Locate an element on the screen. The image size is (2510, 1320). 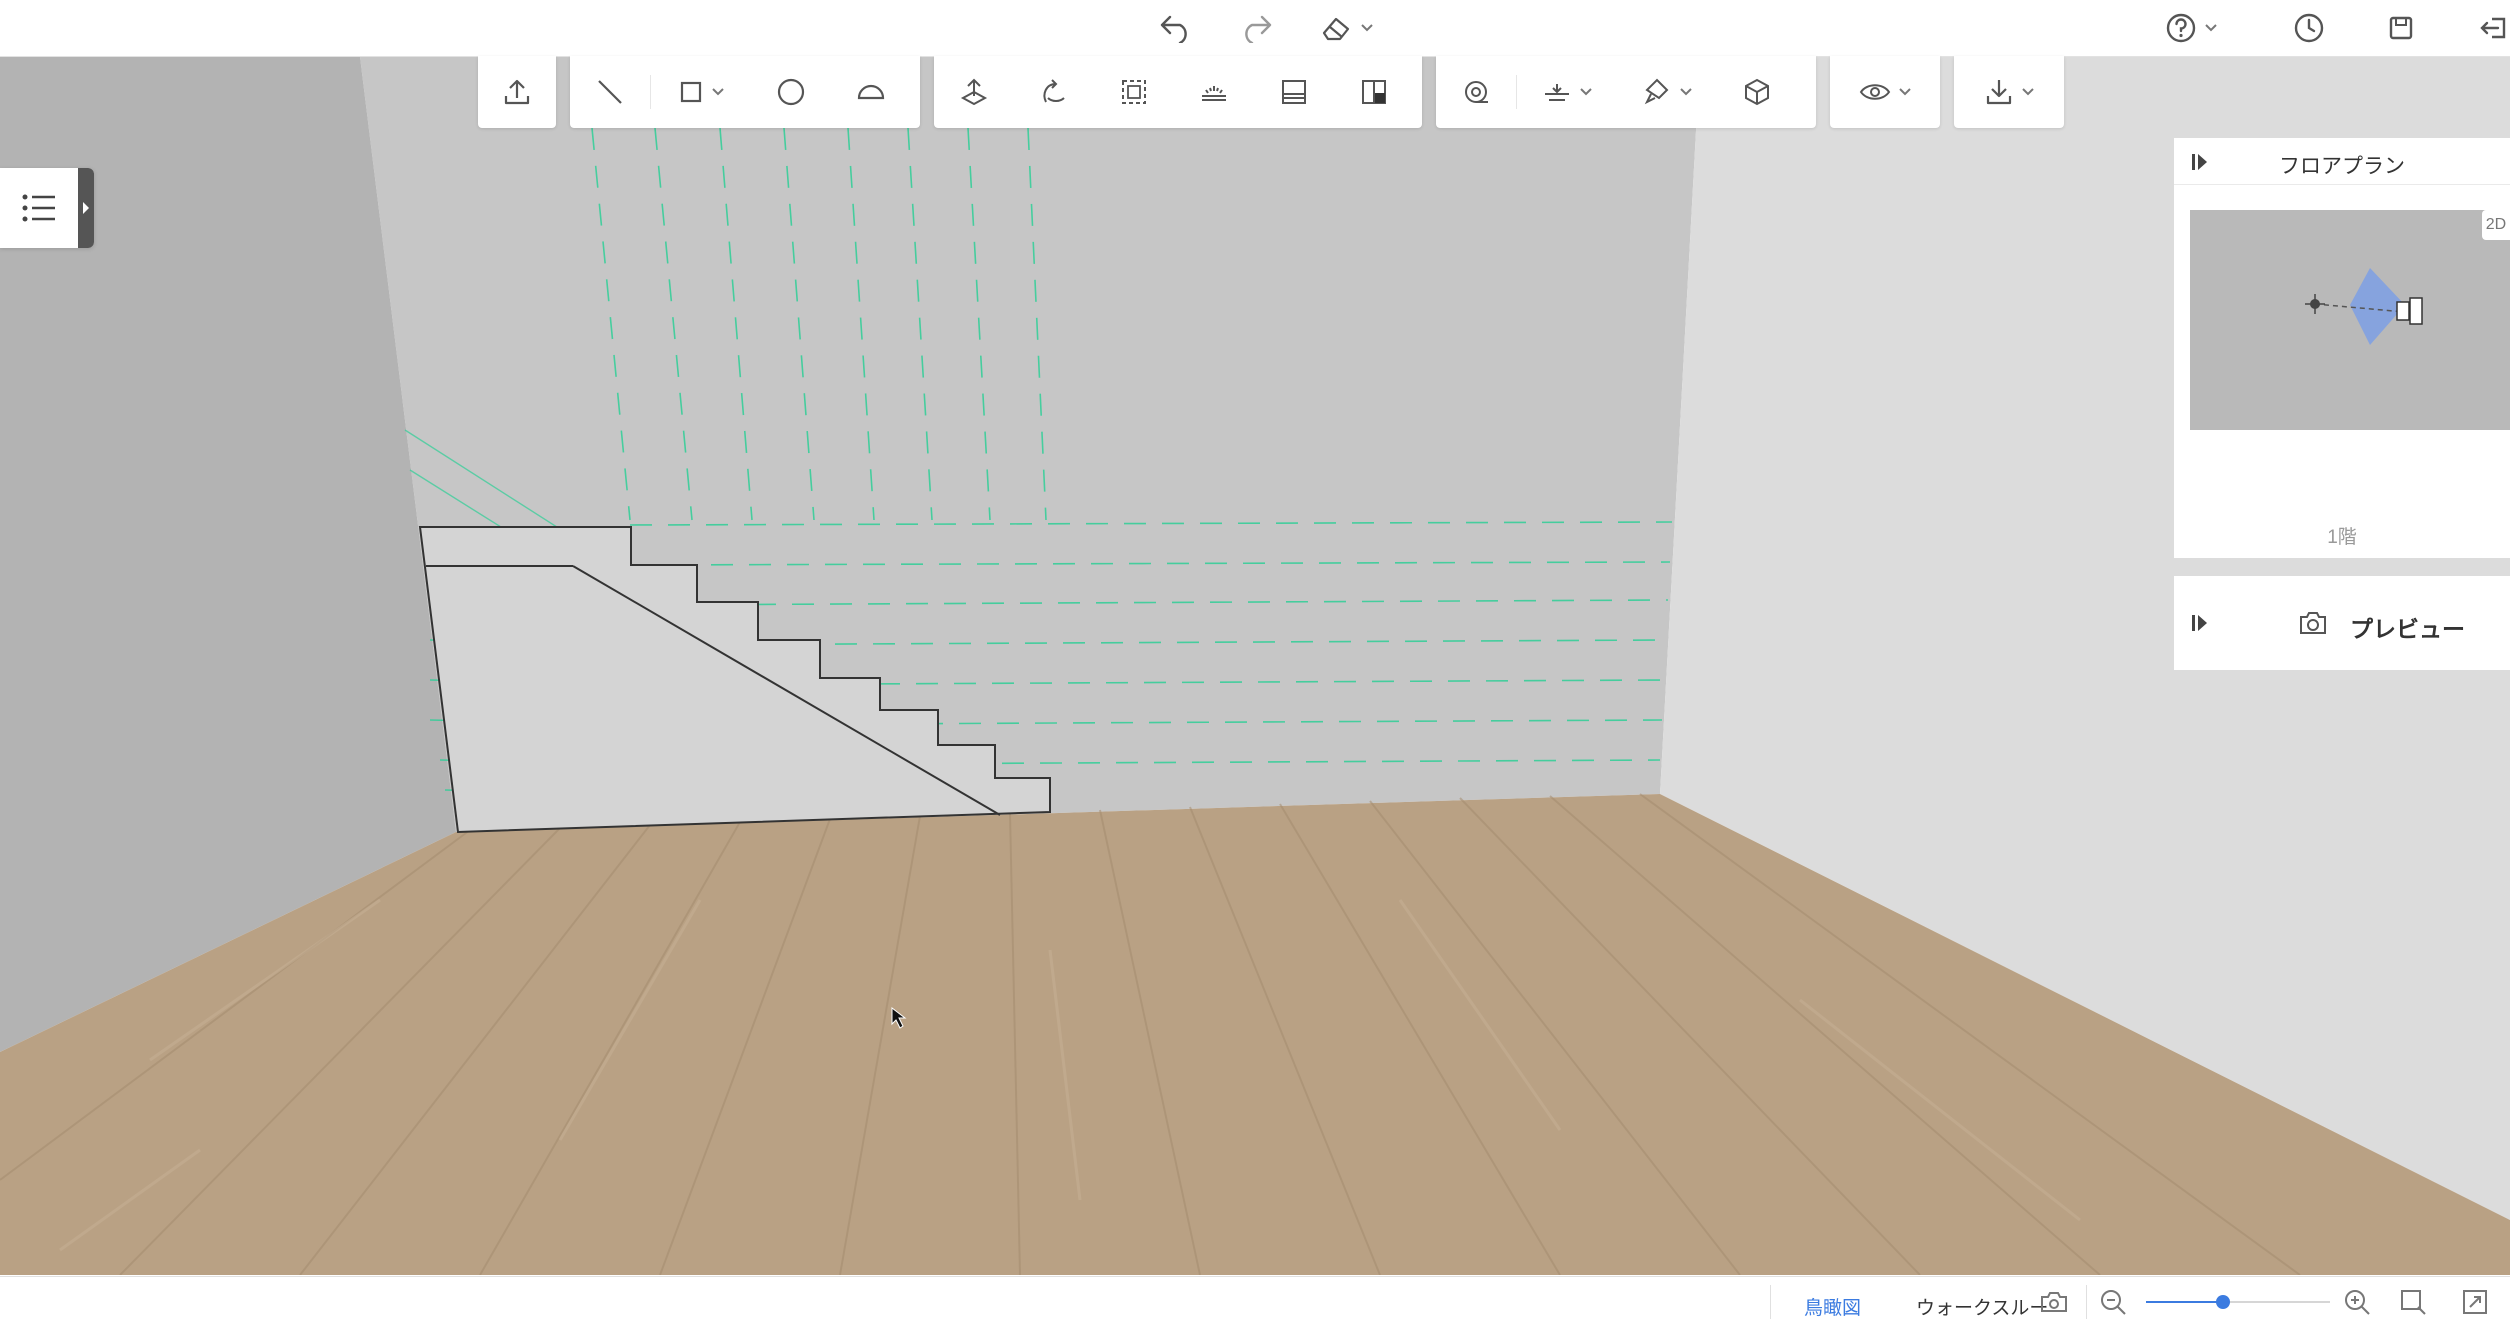
floorplan-panel: フロアプラン 2D 1階 is located at coordinates (2342, 348).